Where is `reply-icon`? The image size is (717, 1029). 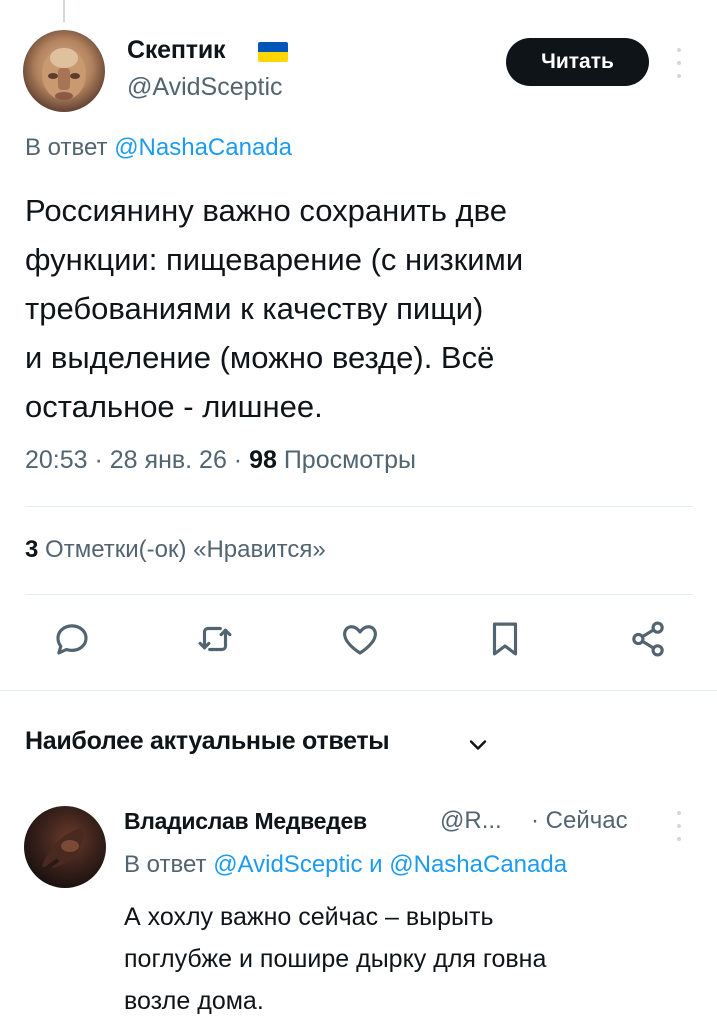 reply-icon is located at coordinates (72, 639).